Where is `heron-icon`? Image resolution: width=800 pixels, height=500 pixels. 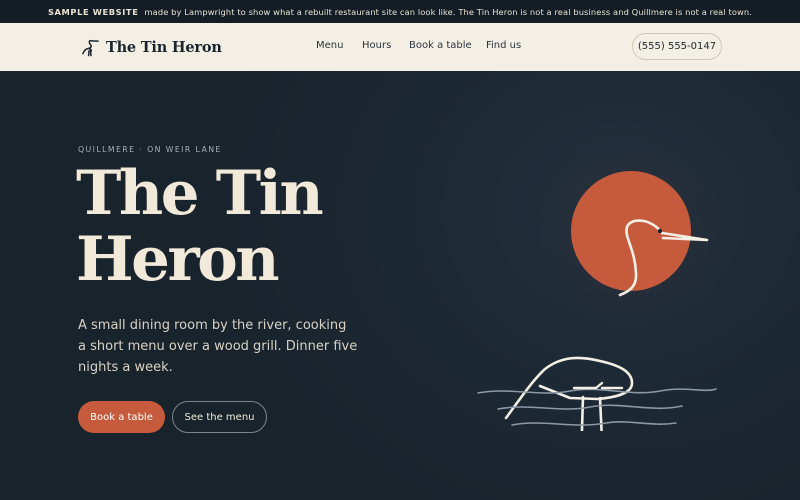 heron-icon is located at coordinates (90, 48).